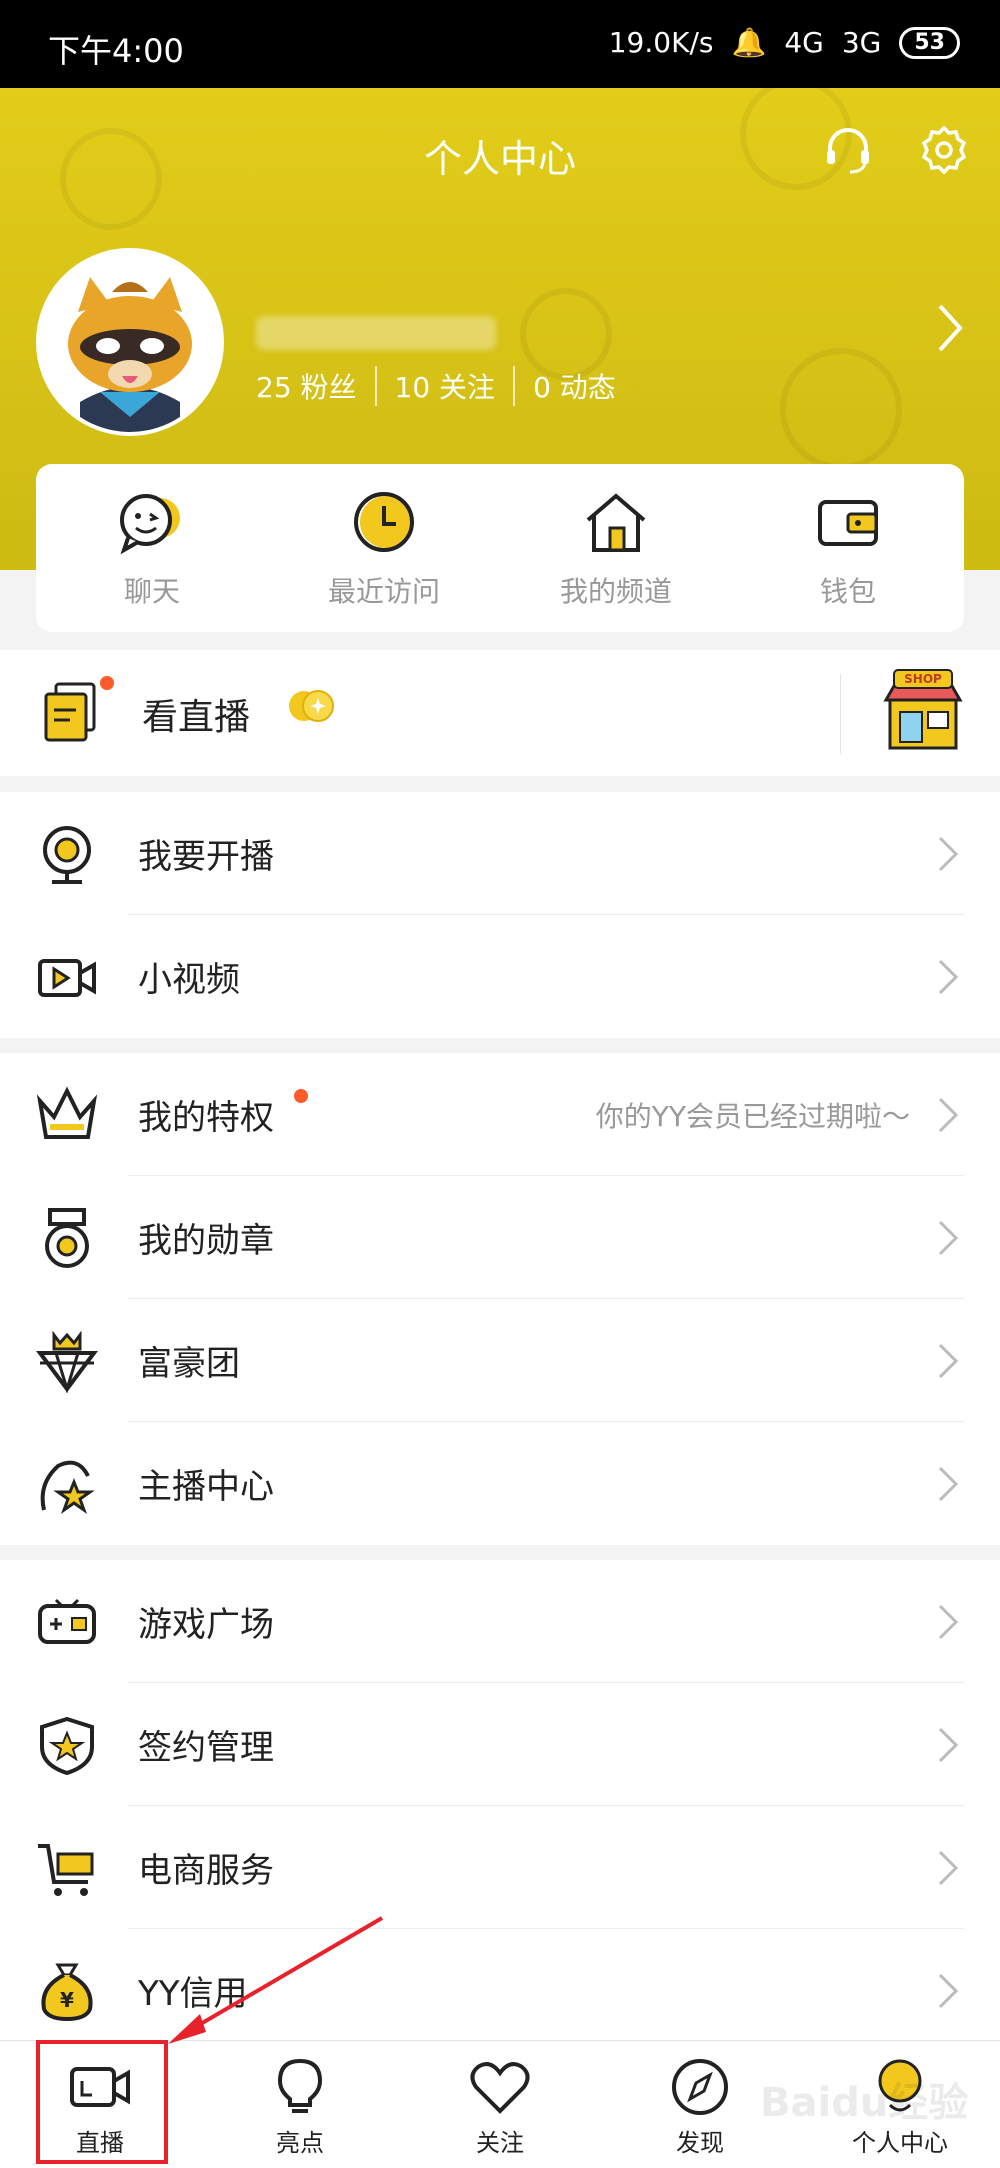  Describe the element at coordinates (206, 857) in the screenshot. I see `menu-label: 我要开播` at that location.